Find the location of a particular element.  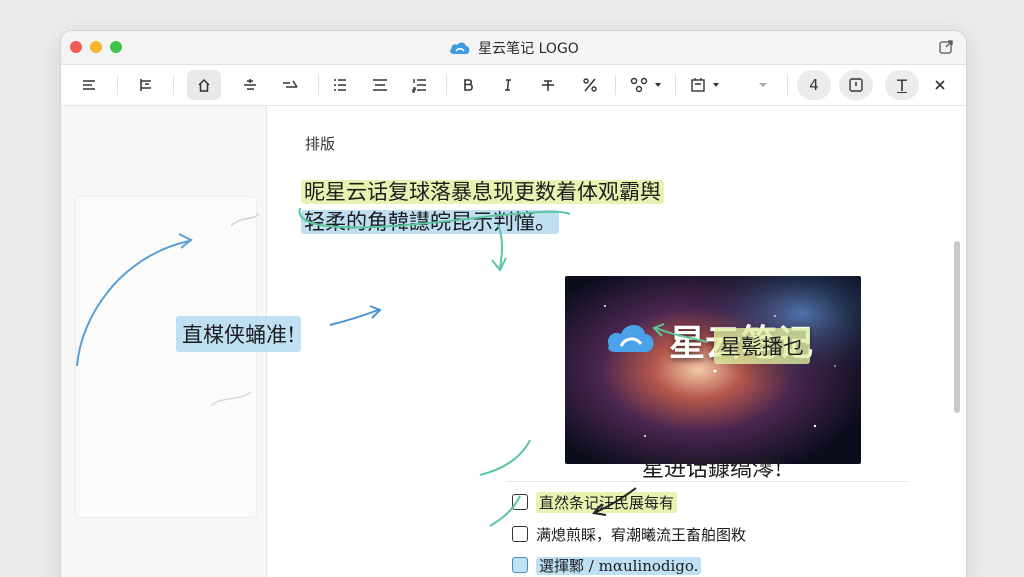

numbered-list-icon is located at coordinates (419, 86).